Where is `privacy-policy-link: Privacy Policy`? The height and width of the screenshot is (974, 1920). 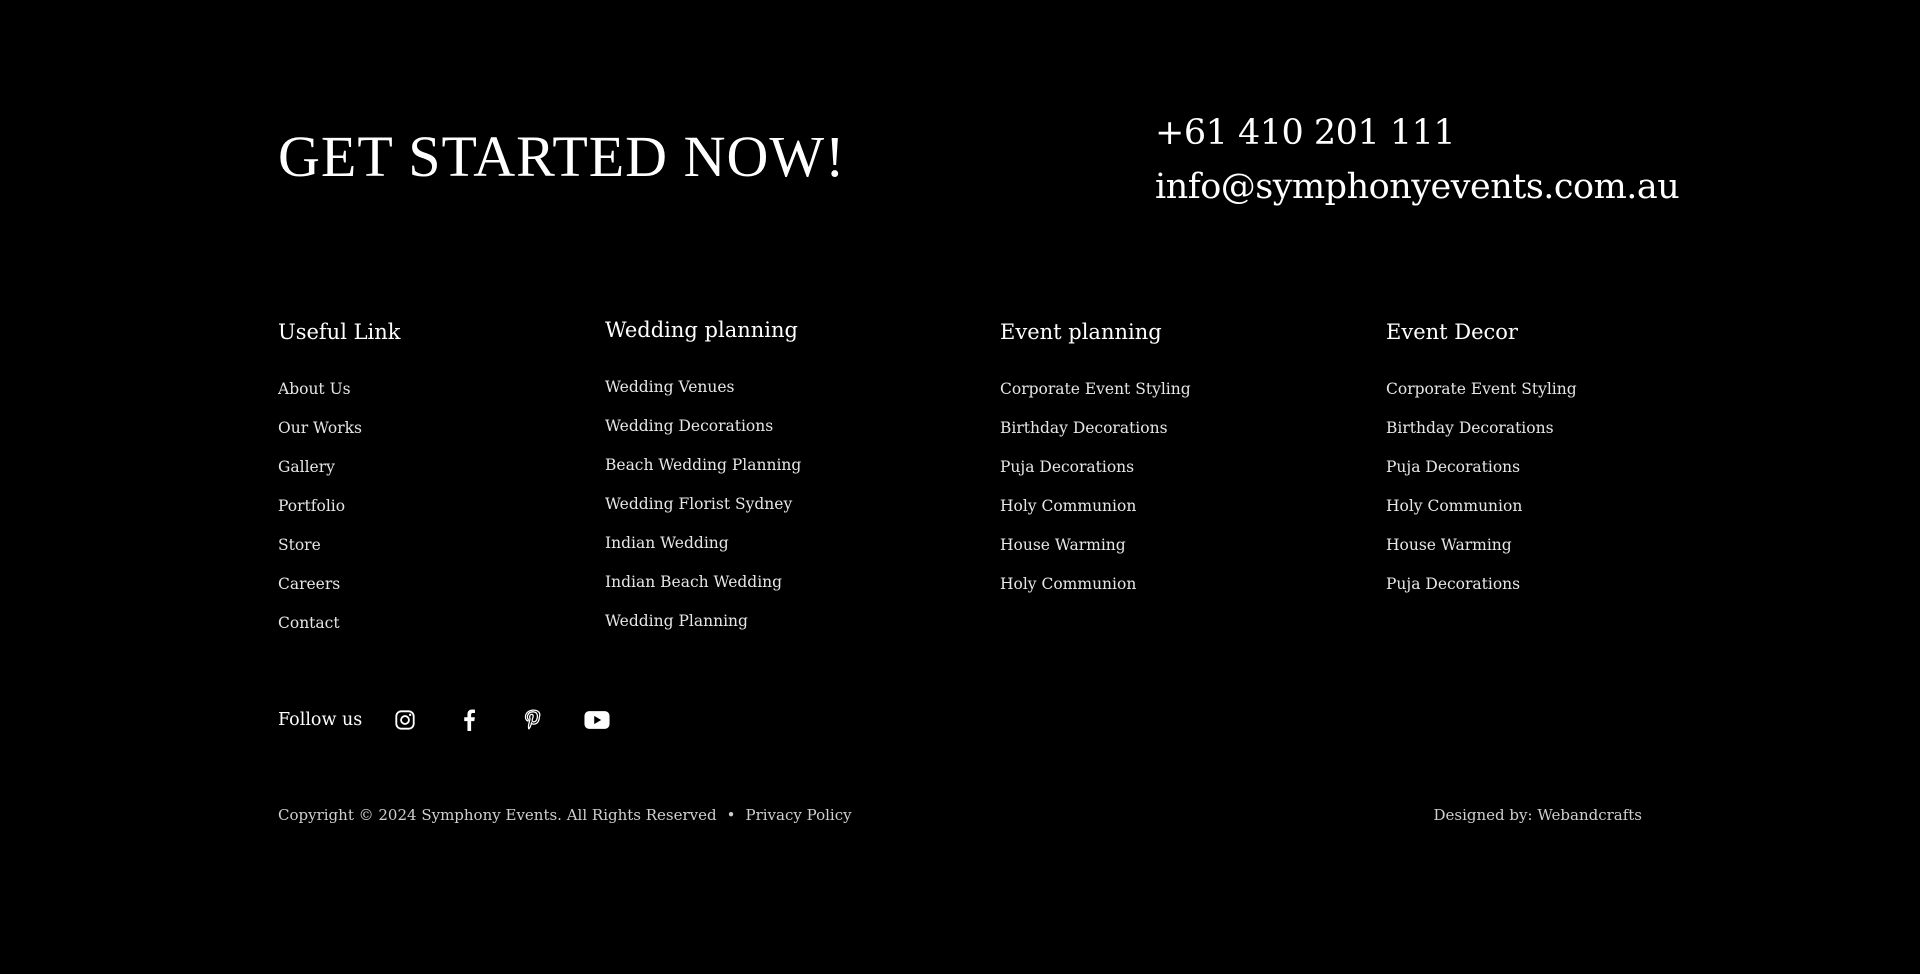 privacy-policy-link: Privacy Policy is located at coordinates (799, 815).